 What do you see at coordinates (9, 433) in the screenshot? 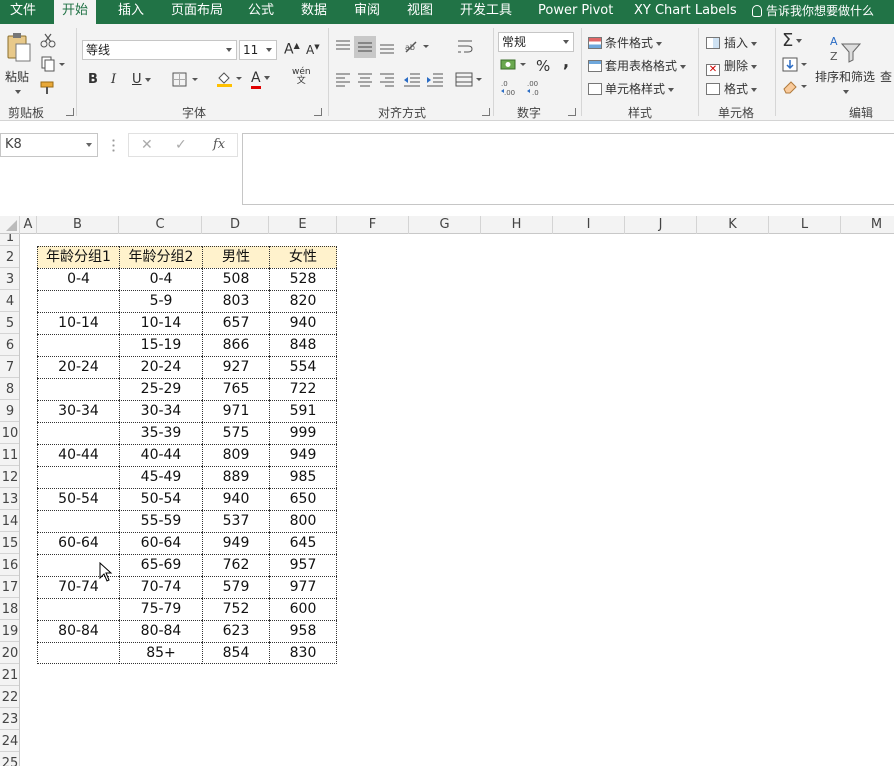
I see `row-header-10: 10` at bounding box center [9, 433].